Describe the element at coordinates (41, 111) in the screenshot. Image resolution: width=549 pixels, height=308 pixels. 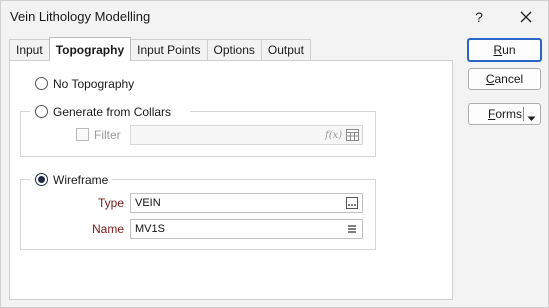
I see `generate-from-collars-radio` at that location.